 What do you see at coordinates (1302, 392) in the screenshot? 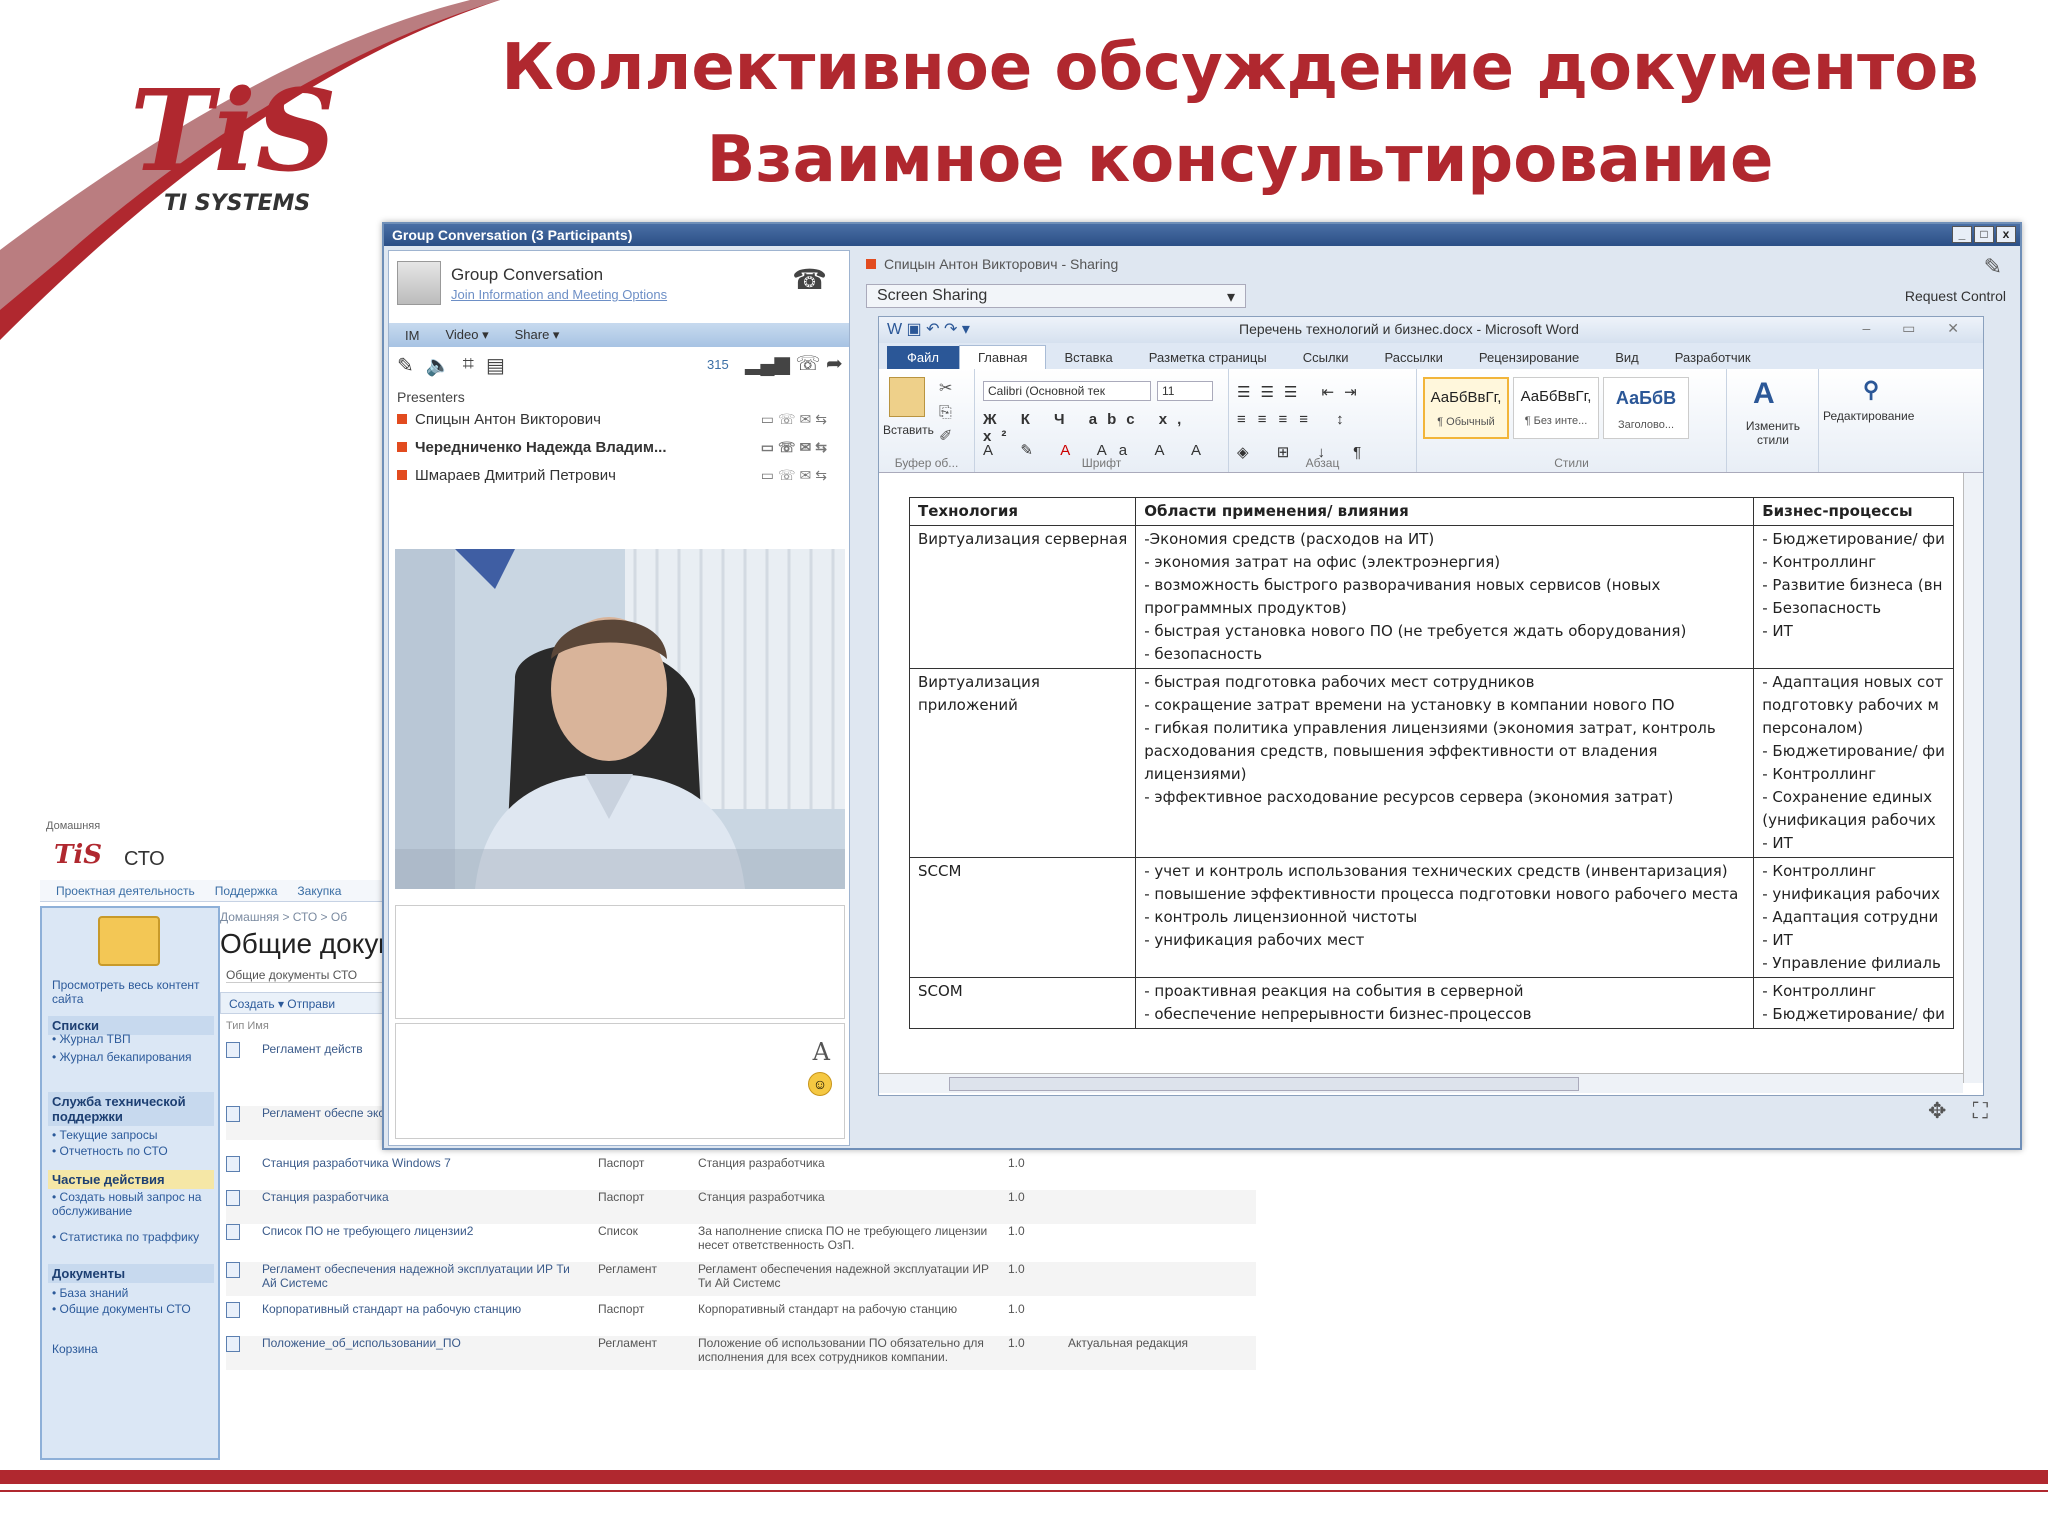
I see `list-buttons: ☰☰☰ ⇤⇥` at bounding box center [1302, 392].